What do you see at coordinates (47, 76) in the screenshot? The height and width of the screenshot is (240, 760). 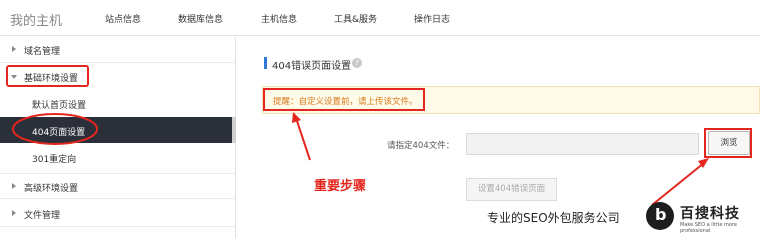 I see `highlight-box-basic-env` at bounding box center [47, 76].